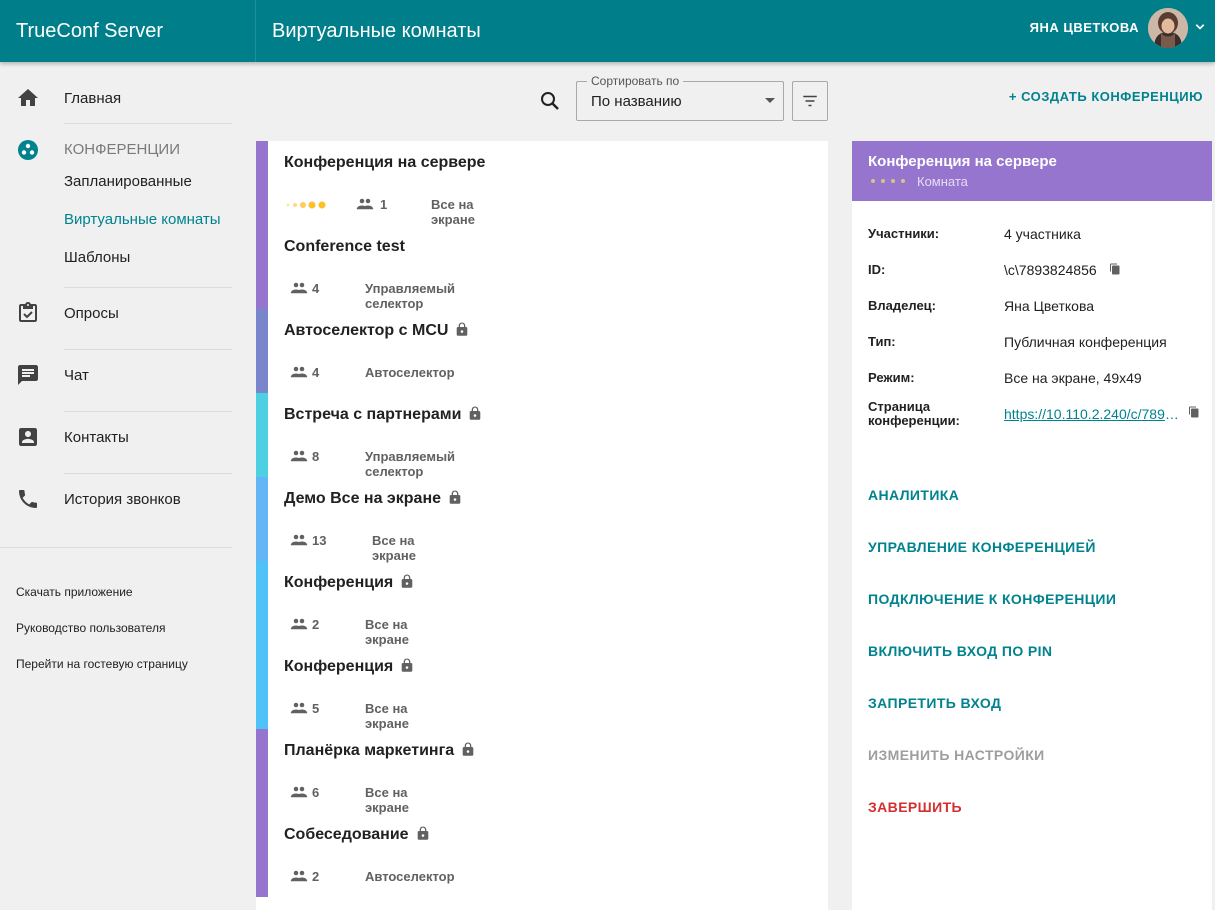 This screenshot has height=910, width=1215. Describe the element at coordinates (376, 31) in the screenshot. I see `page-title: Виртуальные комнаты` at that location.